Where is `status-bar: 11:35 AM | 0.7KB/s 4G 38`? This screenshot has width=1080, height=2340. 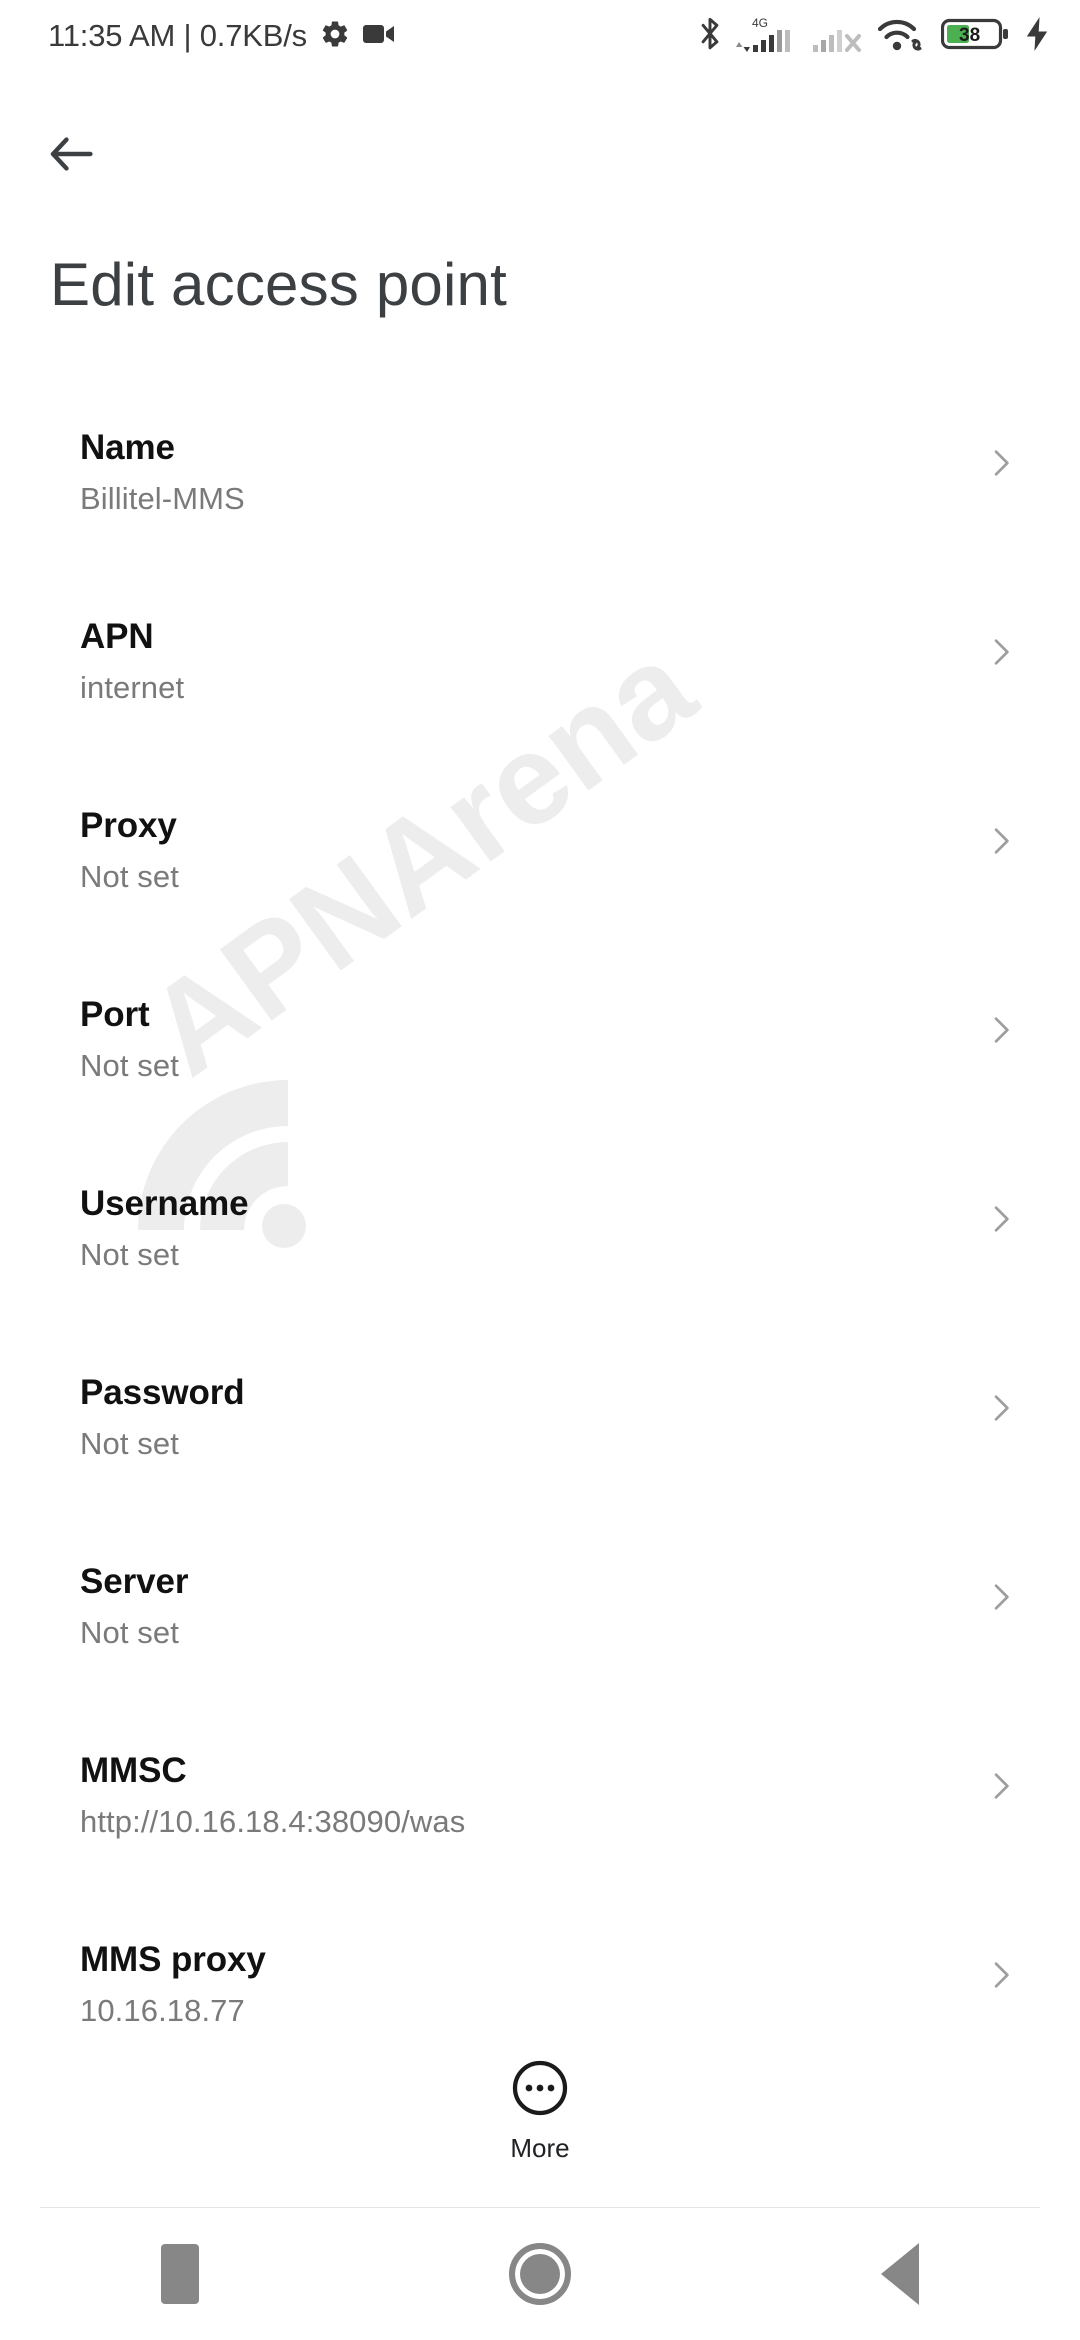 status-bar: 11:35 AM | 0.7KB/s 4G 38 is located at coordinates (540, 36).